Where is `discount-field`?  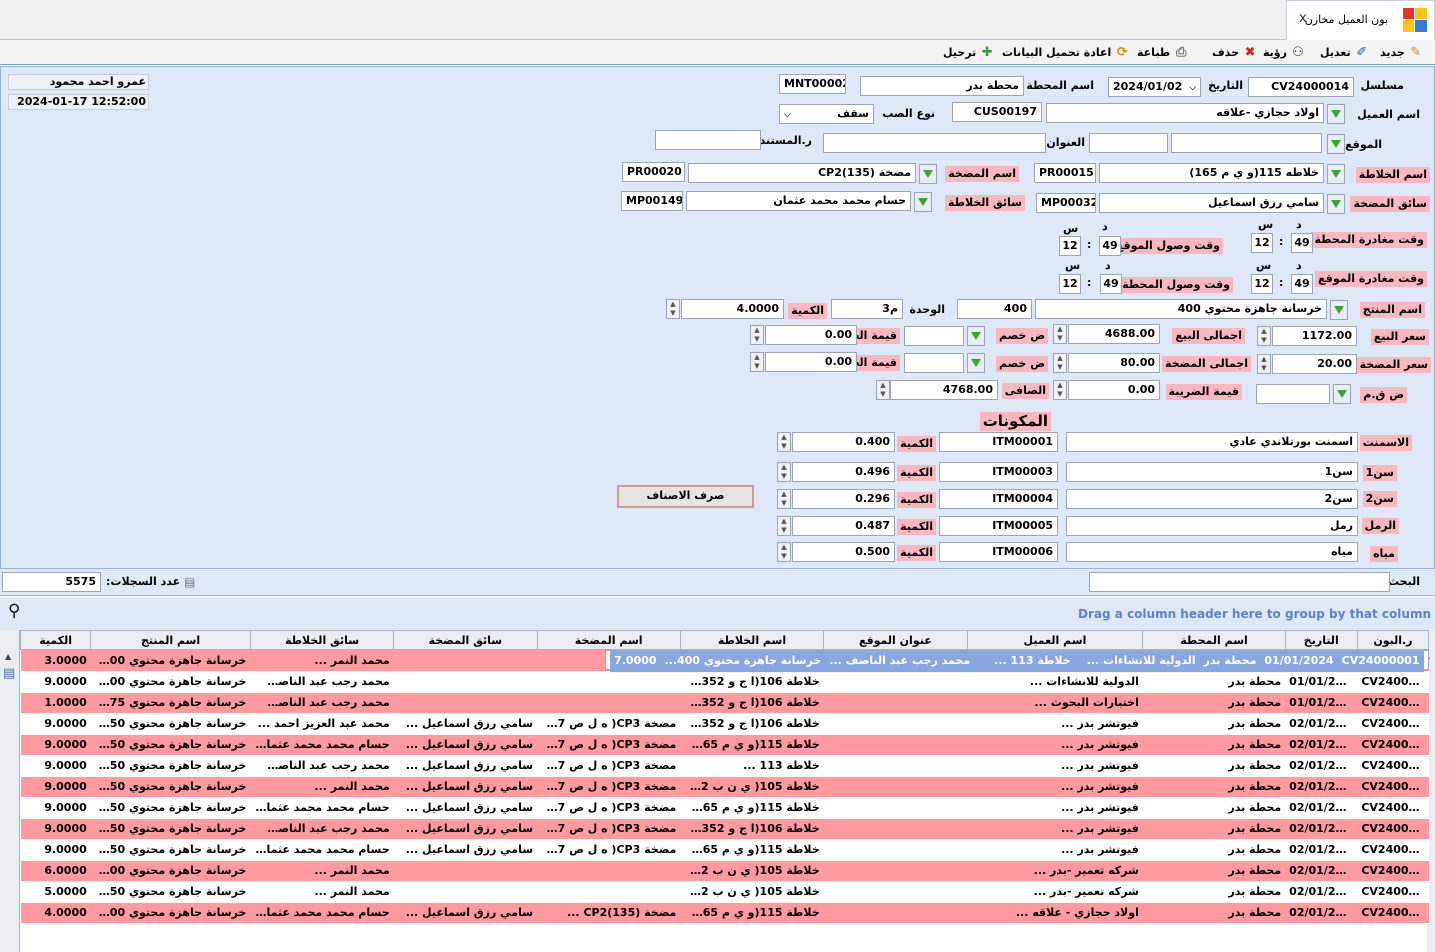 discount-field is located at coordinates (934, 336).